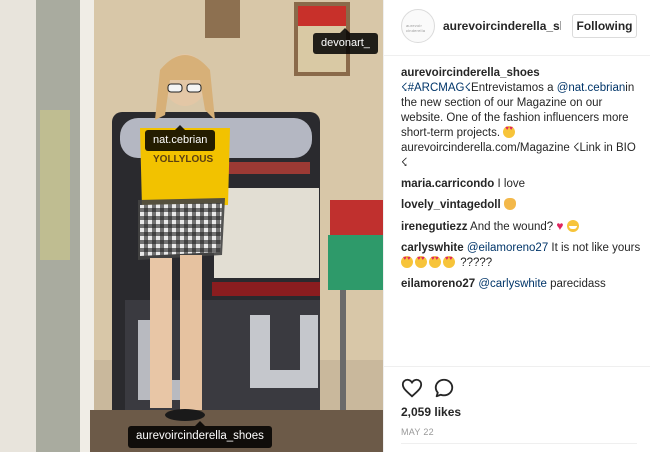 This screenshot has width=650, height=452. Describe the element at coordinates (444, 388) in the screenshot. I see `comment-bubble-icon` at that location.